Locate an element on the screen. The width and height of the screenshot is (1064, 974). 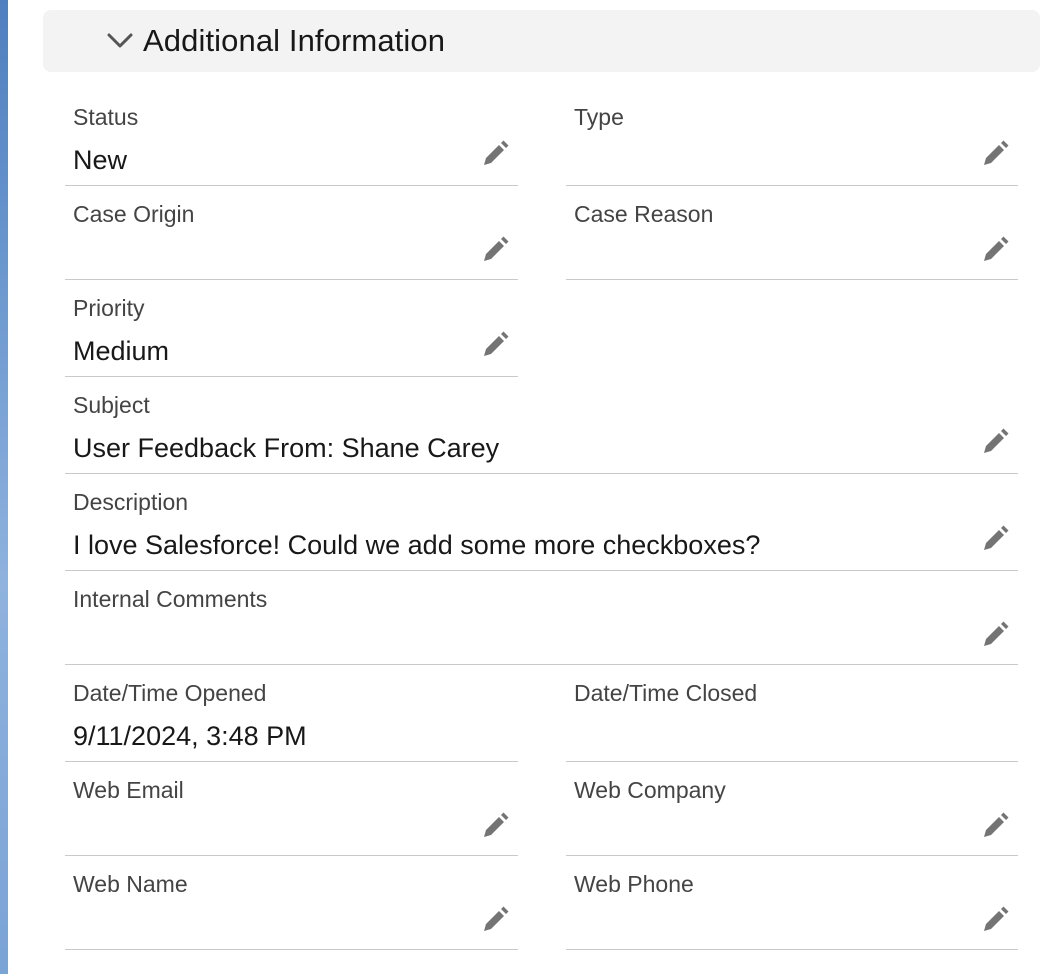
field-web-phone: Web Phone is located at coordinates (792, 908).